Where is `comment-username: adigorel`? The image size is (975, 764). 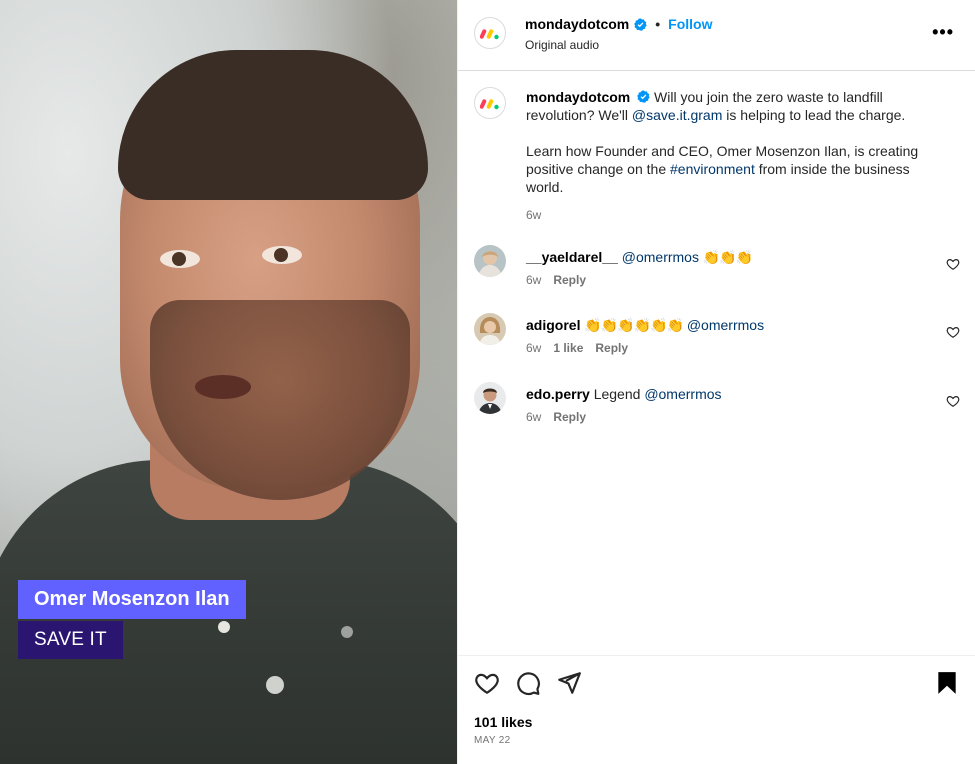
comment-username: adigorel is located at coordinates (553, 325).